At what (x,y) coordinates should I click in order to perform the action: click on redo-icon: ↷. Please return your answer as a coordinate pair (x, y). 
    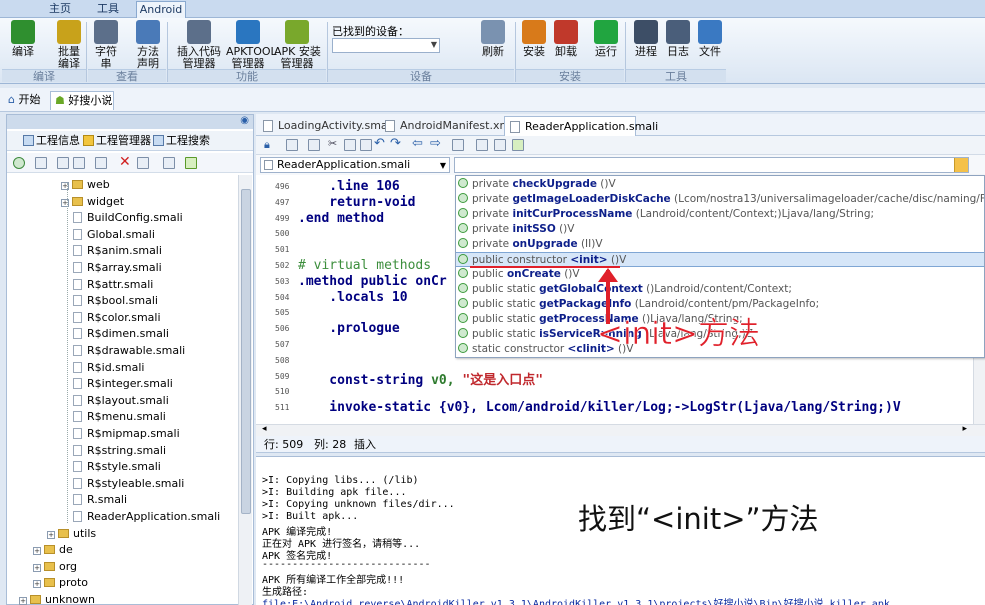
    Looking at the image, I should click on (395, 143).